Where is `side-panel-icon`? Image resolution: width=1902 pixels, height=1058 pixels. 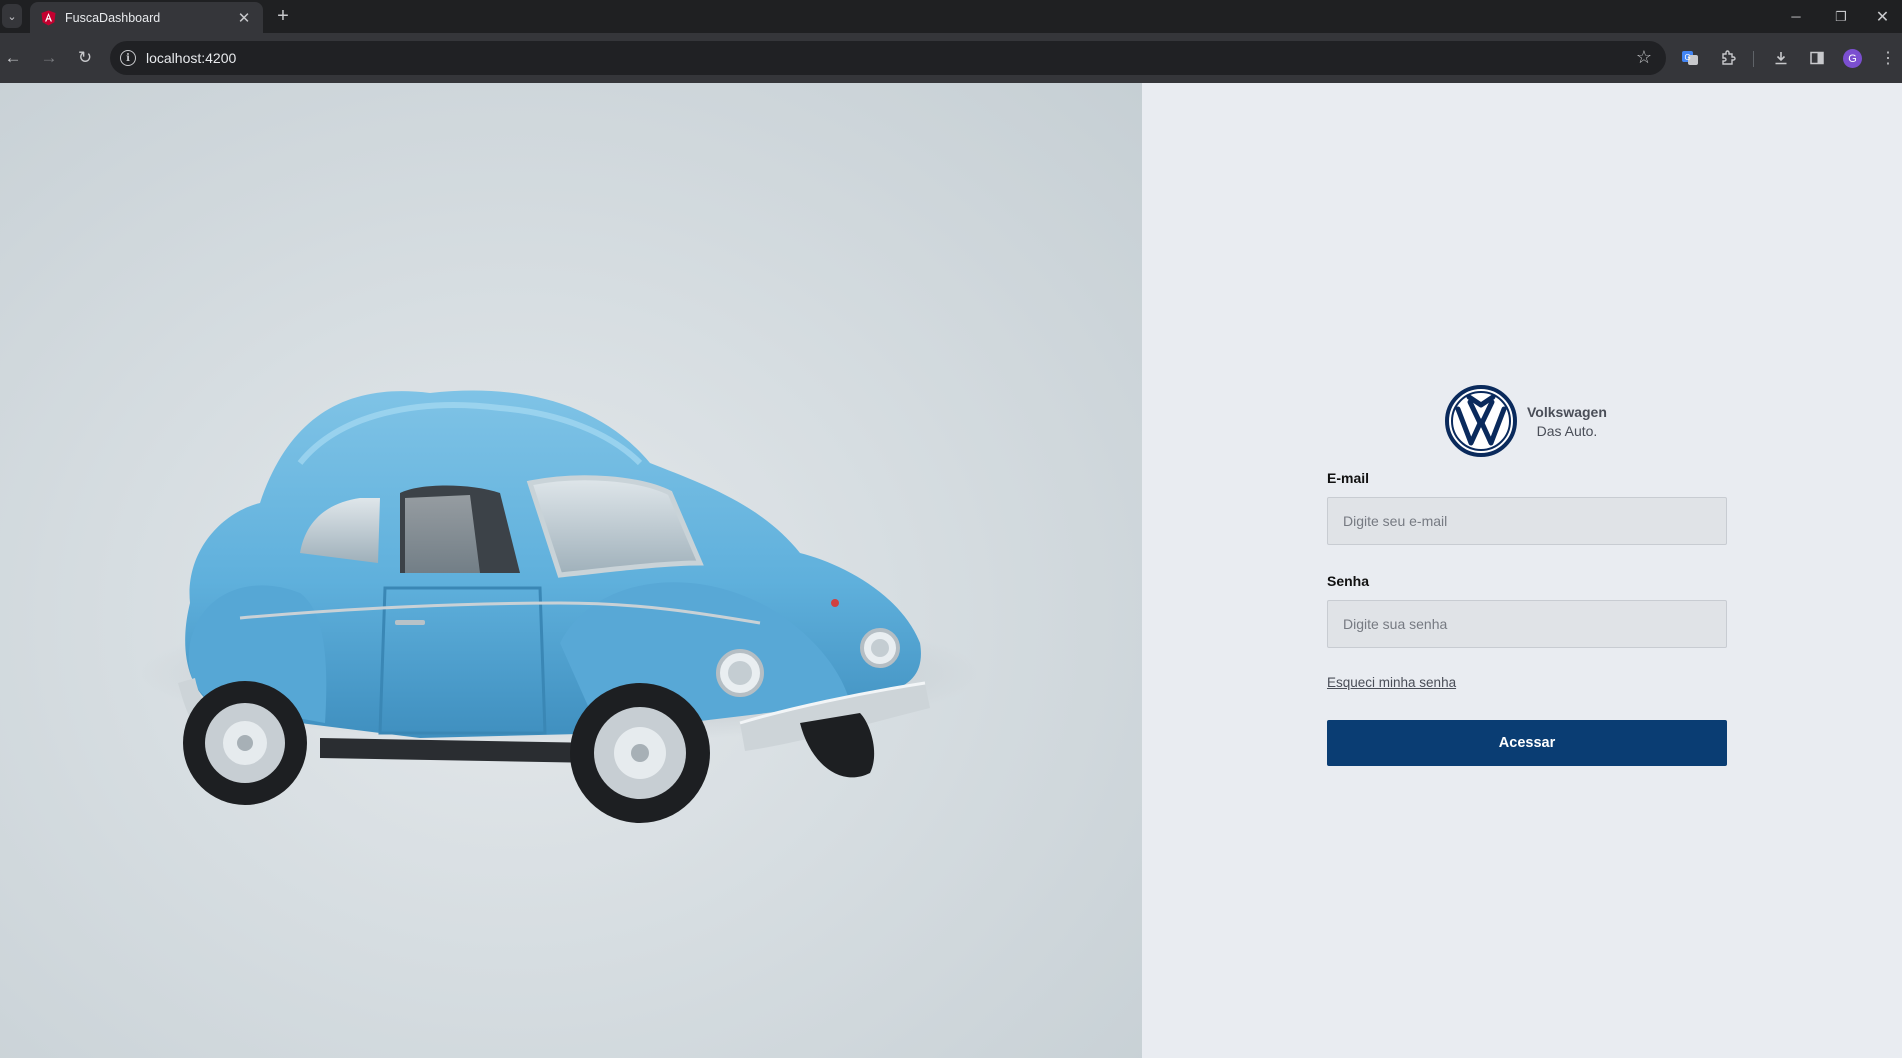
side-panel-icon is located at coordinates (1817, 58).